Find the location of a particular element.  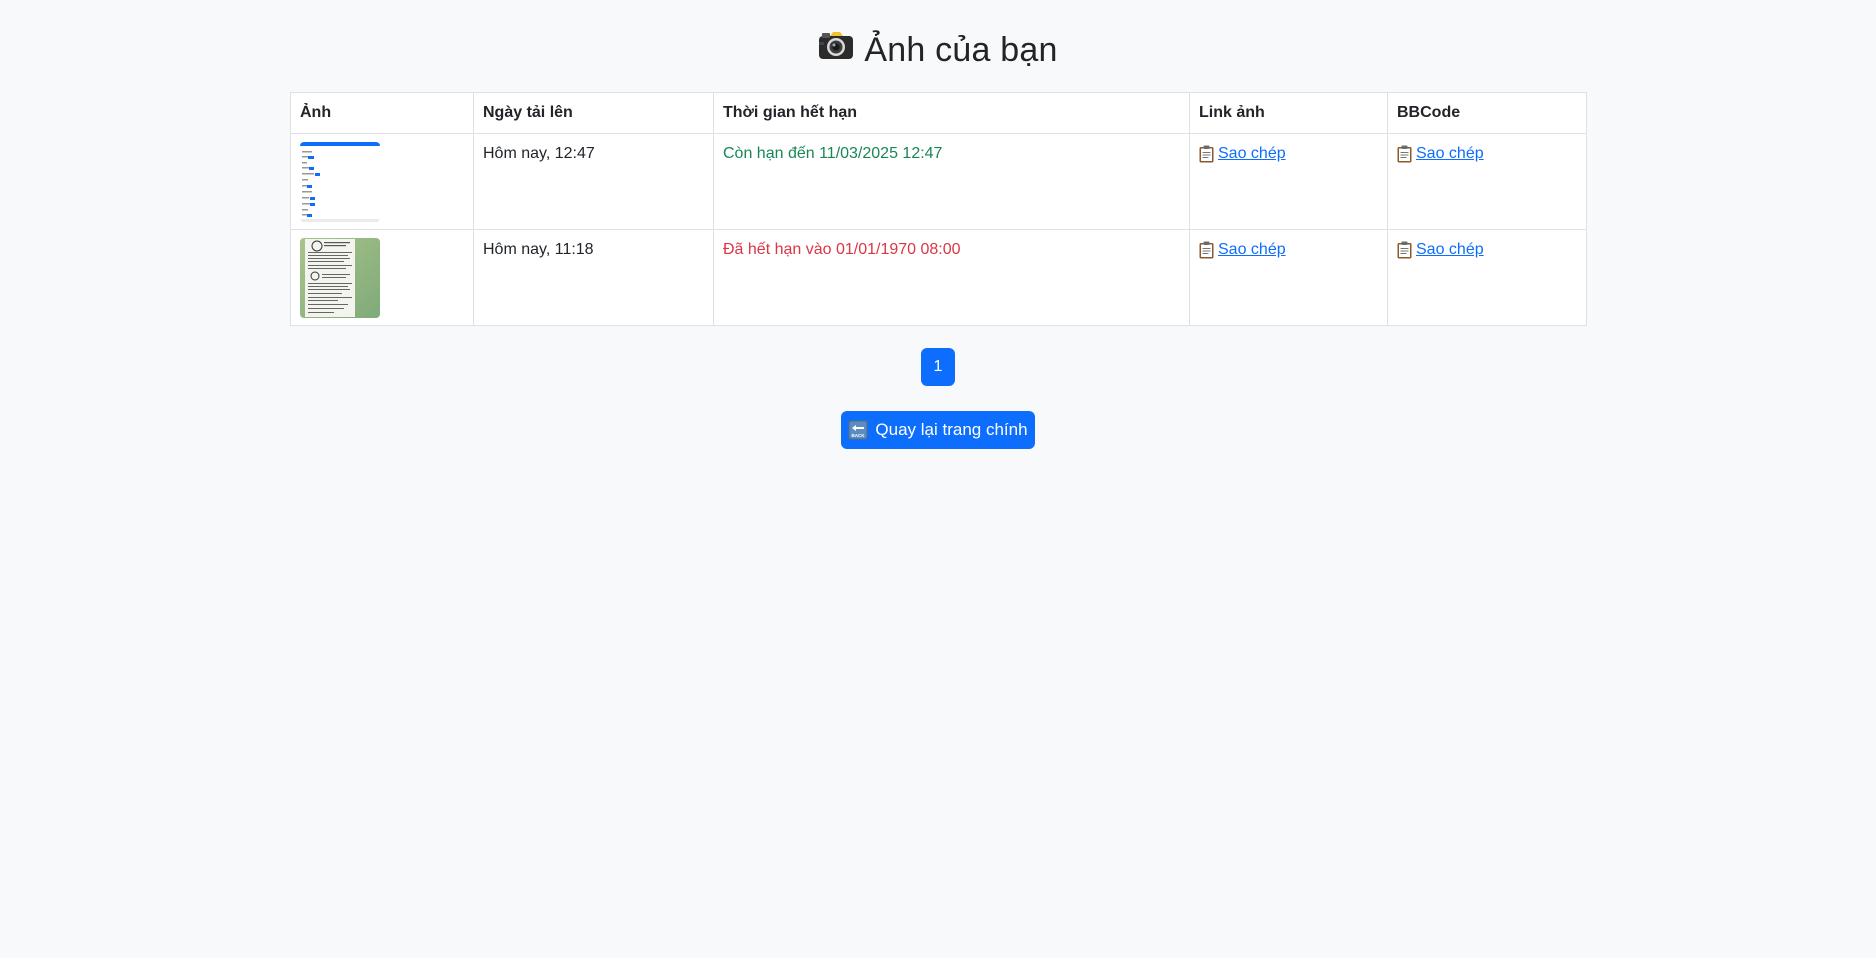

camera-icon is located at coordinates (836, 49).